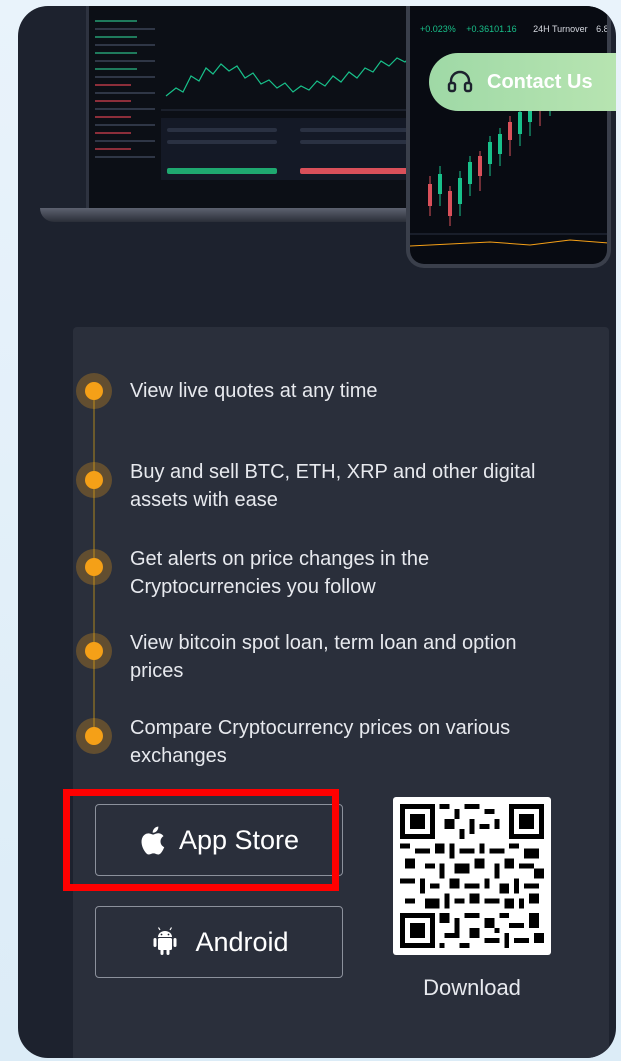  I want to click on app-store-button: App Store, so click(219, 840).